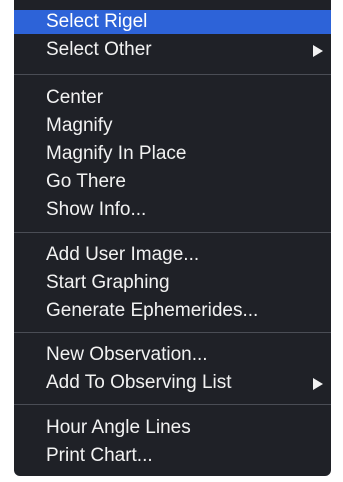 This screenshot has height=482, width=343. What do you see at coordinates (172, 182) in the screenshot?
I see `menu-item-go-there: Go There` at bounding box center [172, 182].